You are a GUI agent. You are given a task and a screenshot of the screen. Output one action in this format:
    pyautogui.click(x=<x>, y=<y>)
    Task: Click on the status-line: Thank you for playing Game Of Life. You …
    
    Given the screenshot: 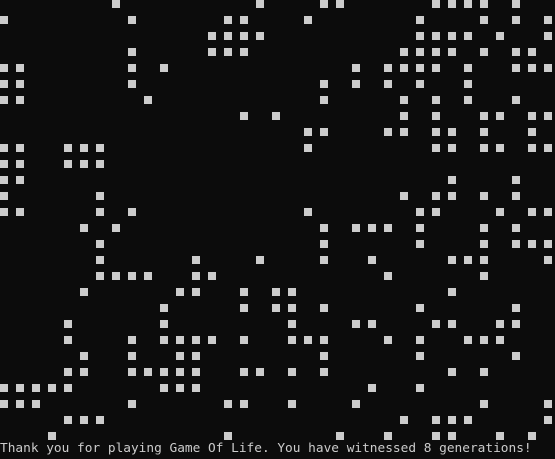 What is the action you would take?
    pyautogui.click(x=266, y=448)
    